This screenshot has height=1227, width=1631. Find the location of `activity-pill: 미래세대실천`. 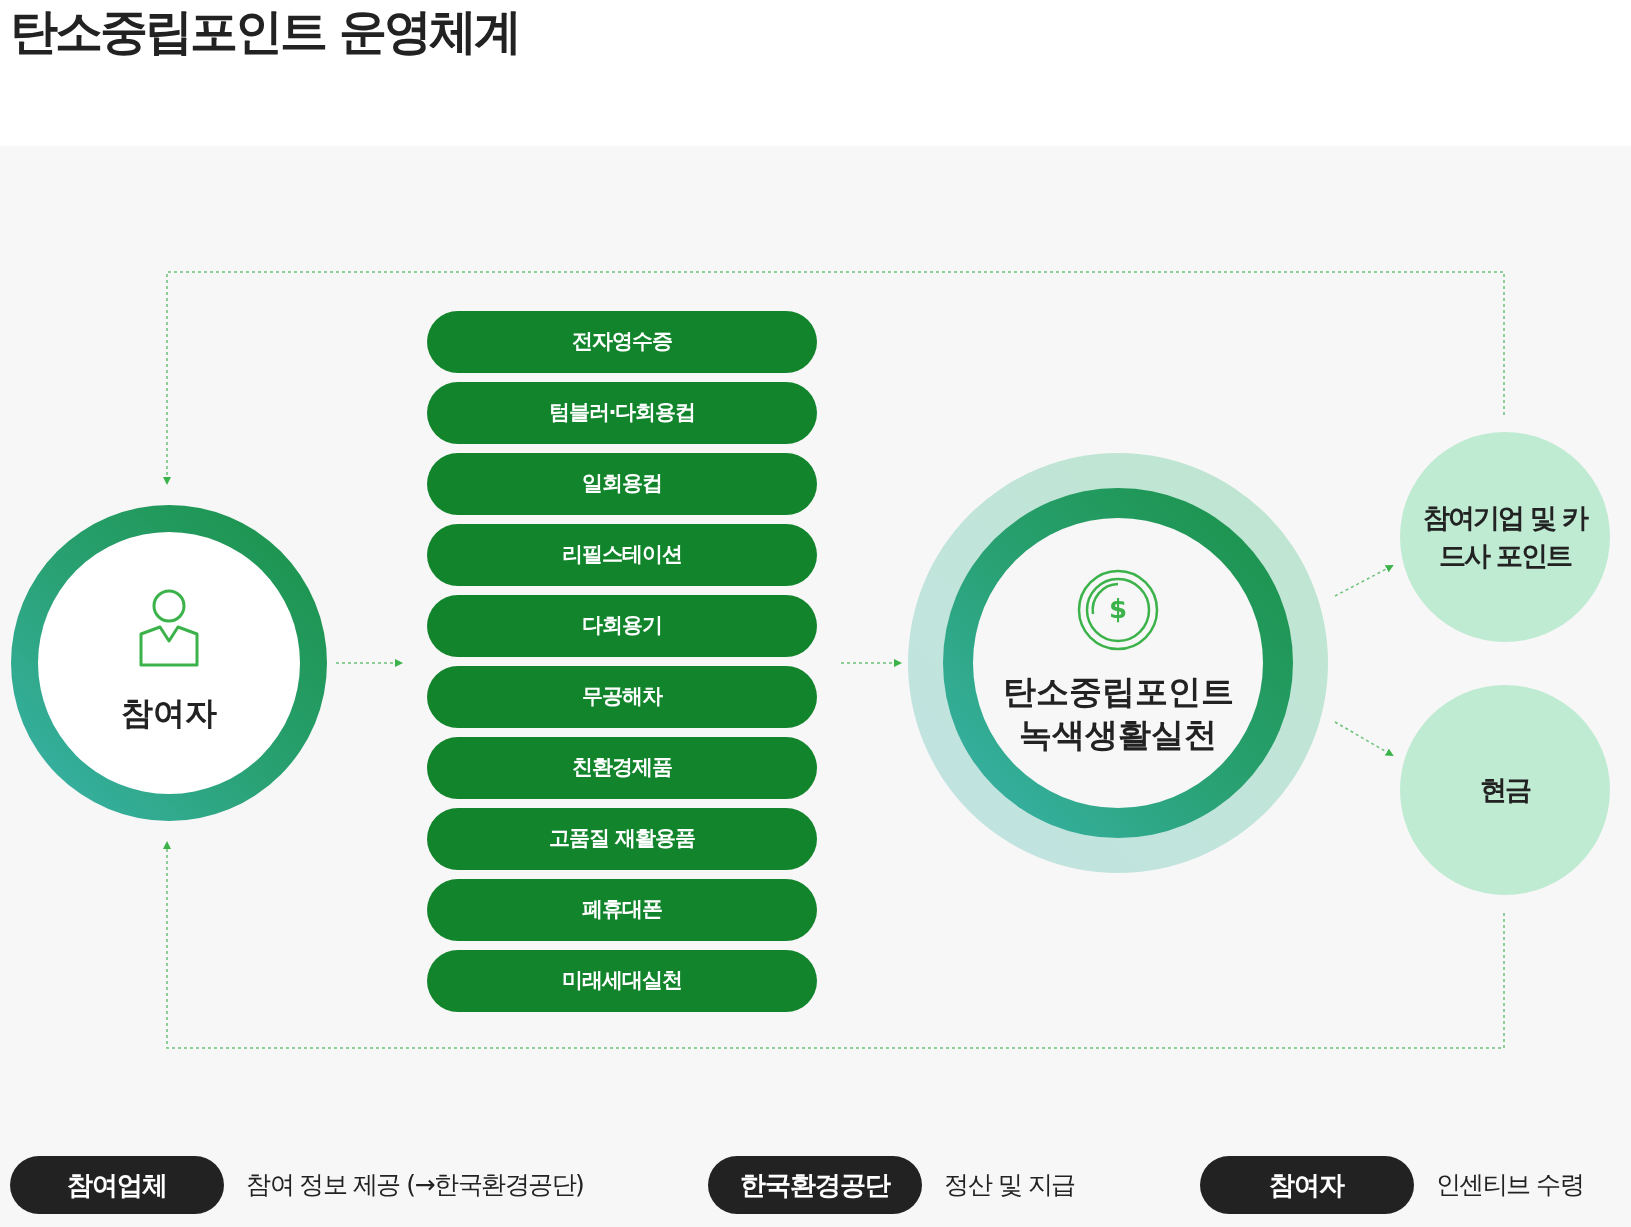

activity-pill: 미래세대실천 is located at coordinates (622, 981).